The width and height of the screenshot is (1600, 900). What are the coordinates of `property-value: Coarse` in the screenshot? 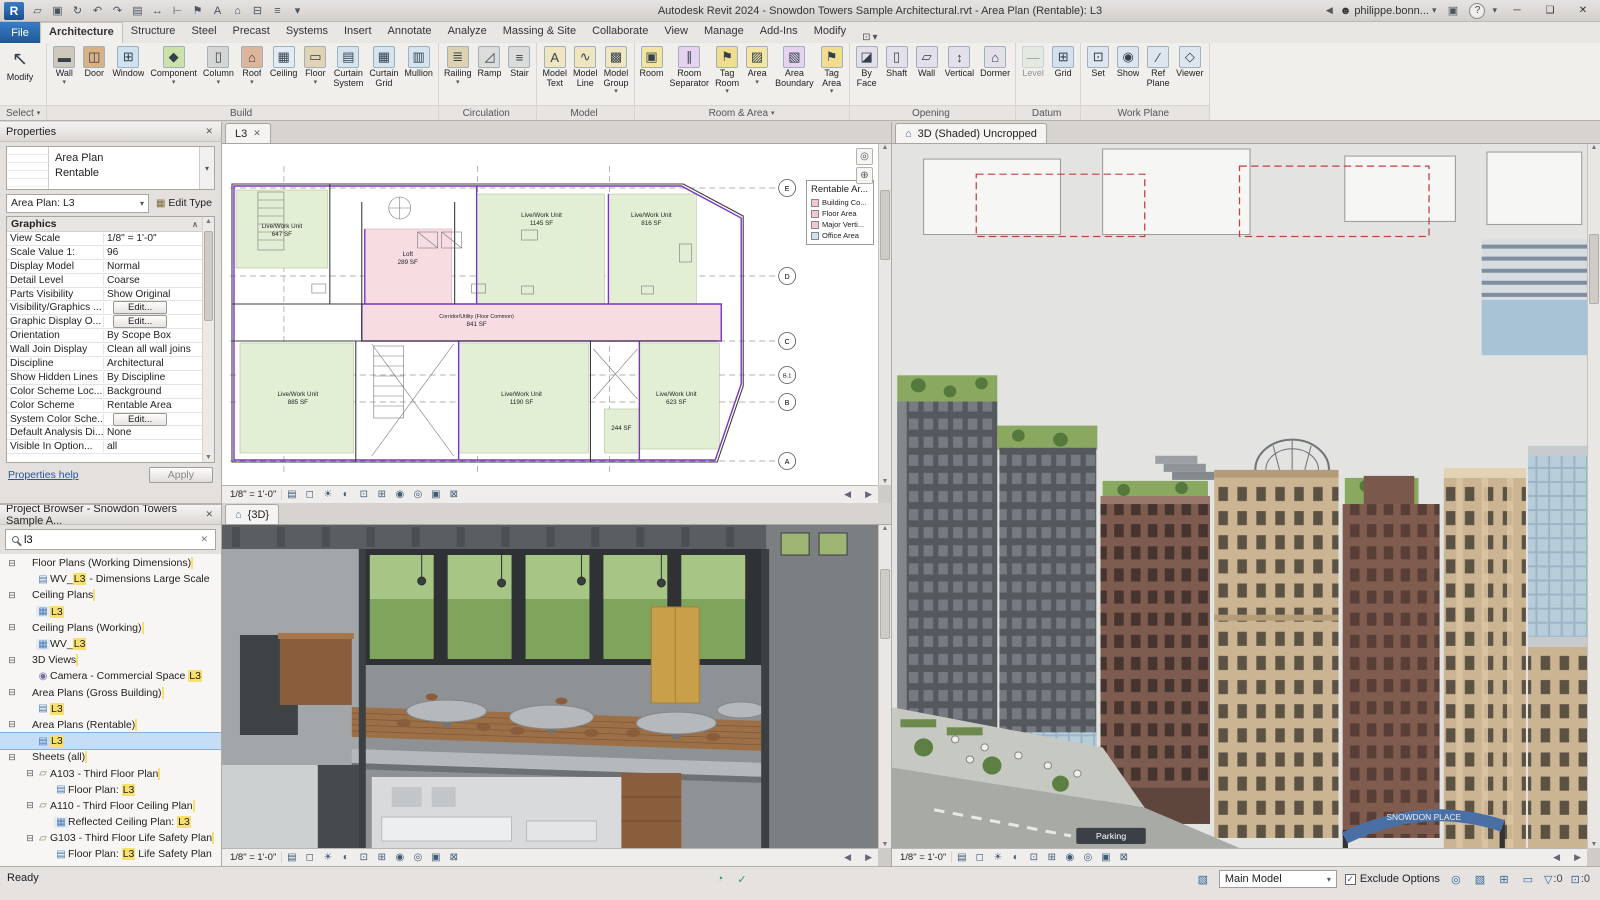 It's located at (153, 280).